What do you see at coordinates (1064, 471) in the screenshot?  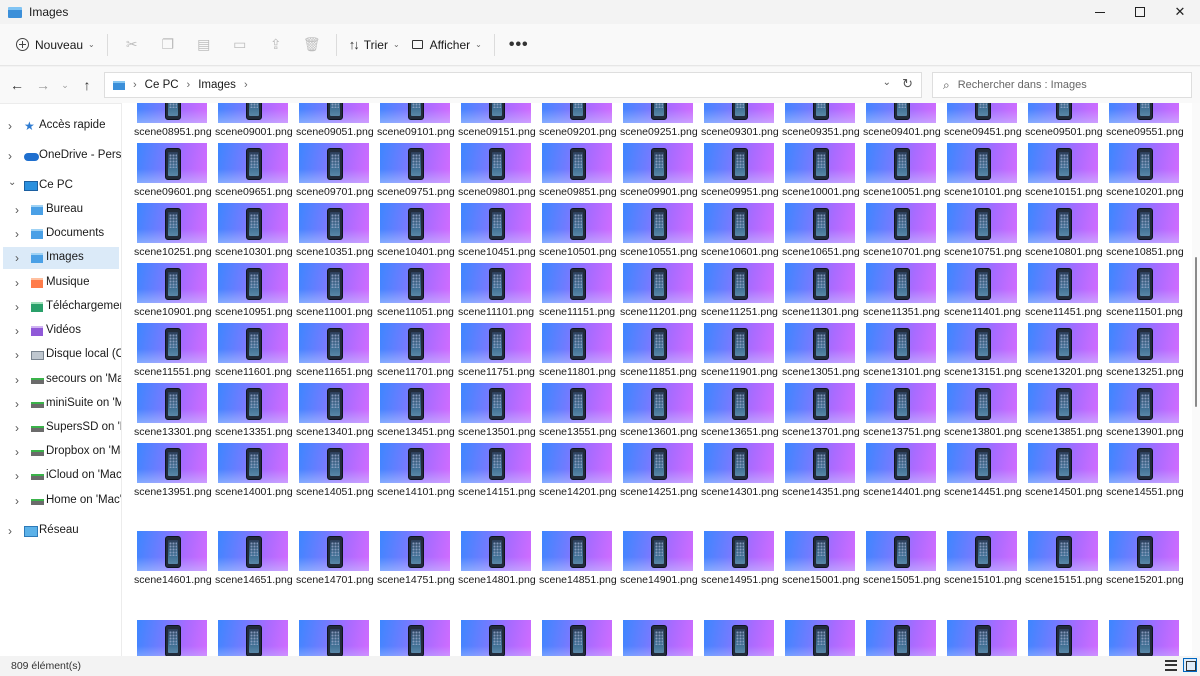 I see `file-tile: scene14501.png` at bounding box center [1064, 471].